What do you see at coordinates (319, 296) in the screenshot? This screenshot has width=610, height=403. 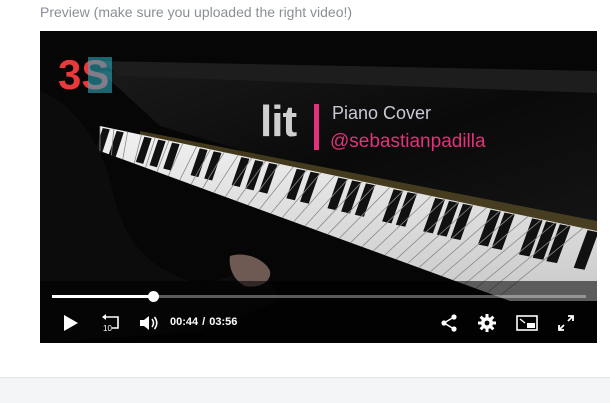 I see `progress-bar` at bounding box center [319, 296].